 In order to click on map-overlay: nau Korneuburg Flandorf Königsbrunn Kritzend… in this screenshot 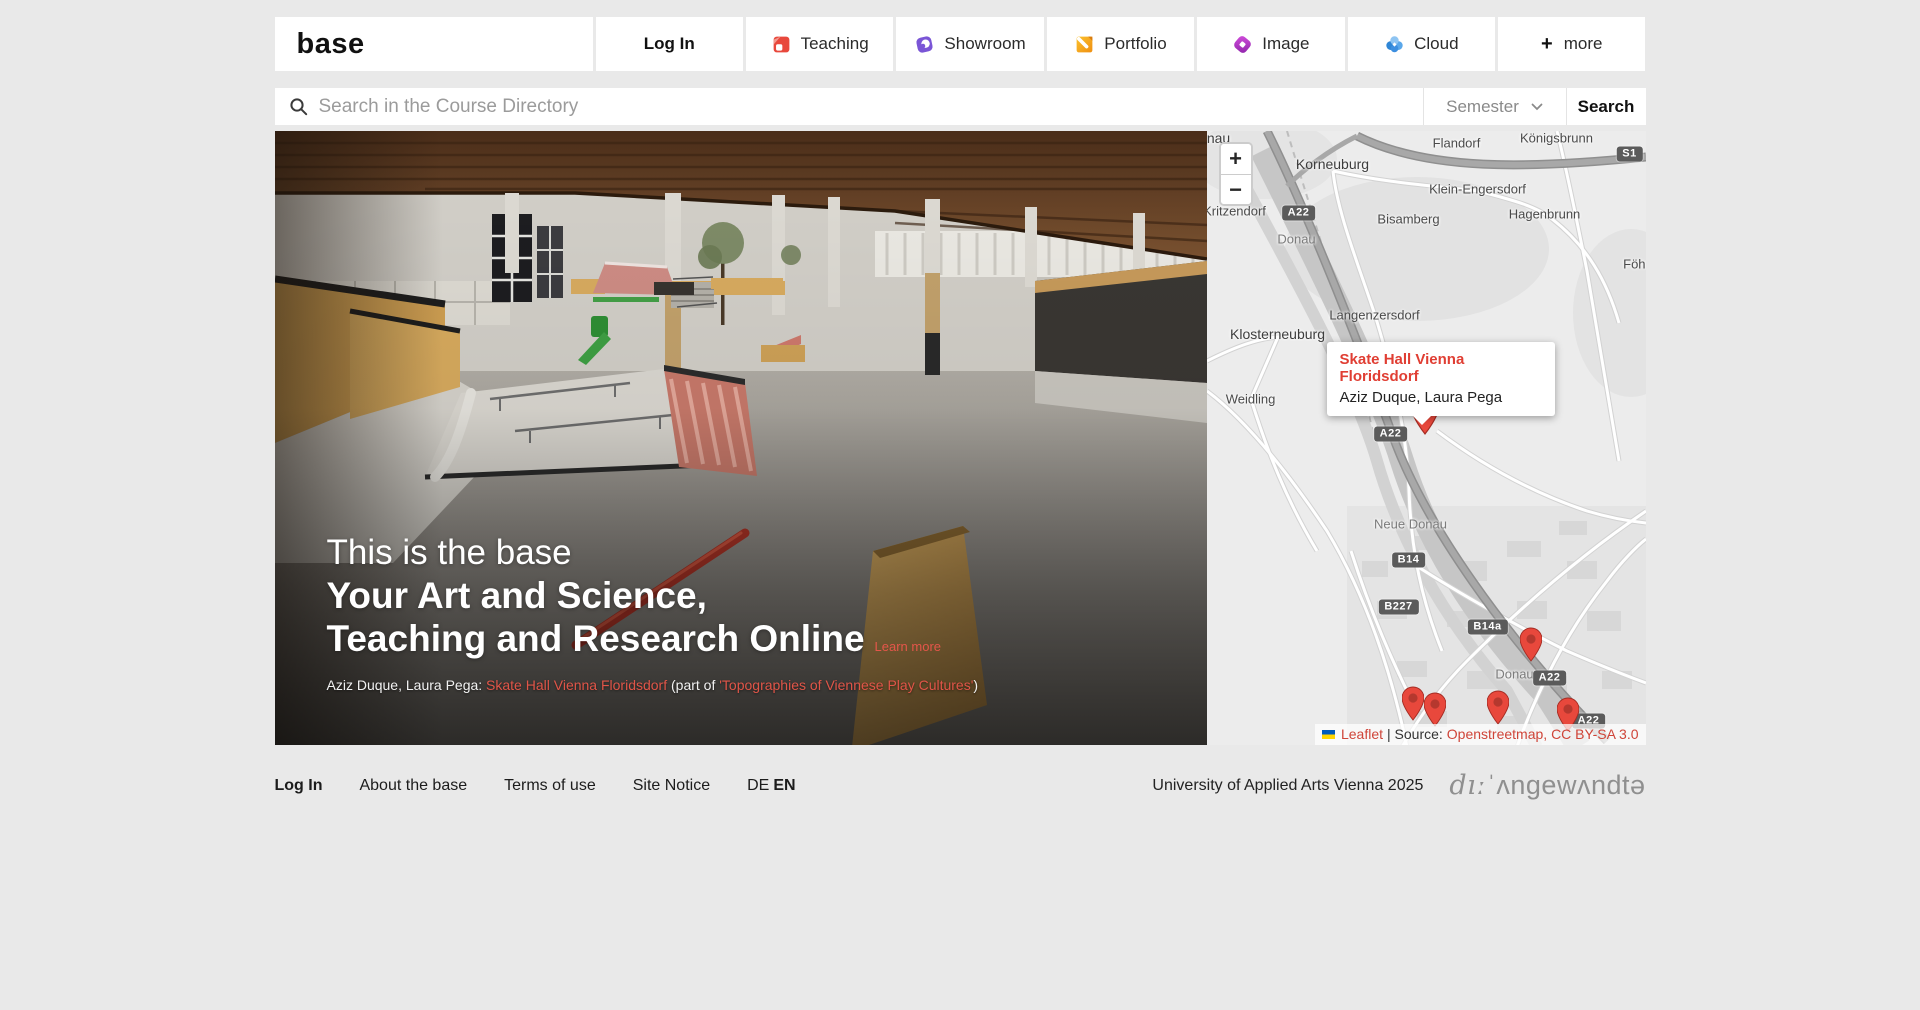, I will do `click(1426, 438)`.